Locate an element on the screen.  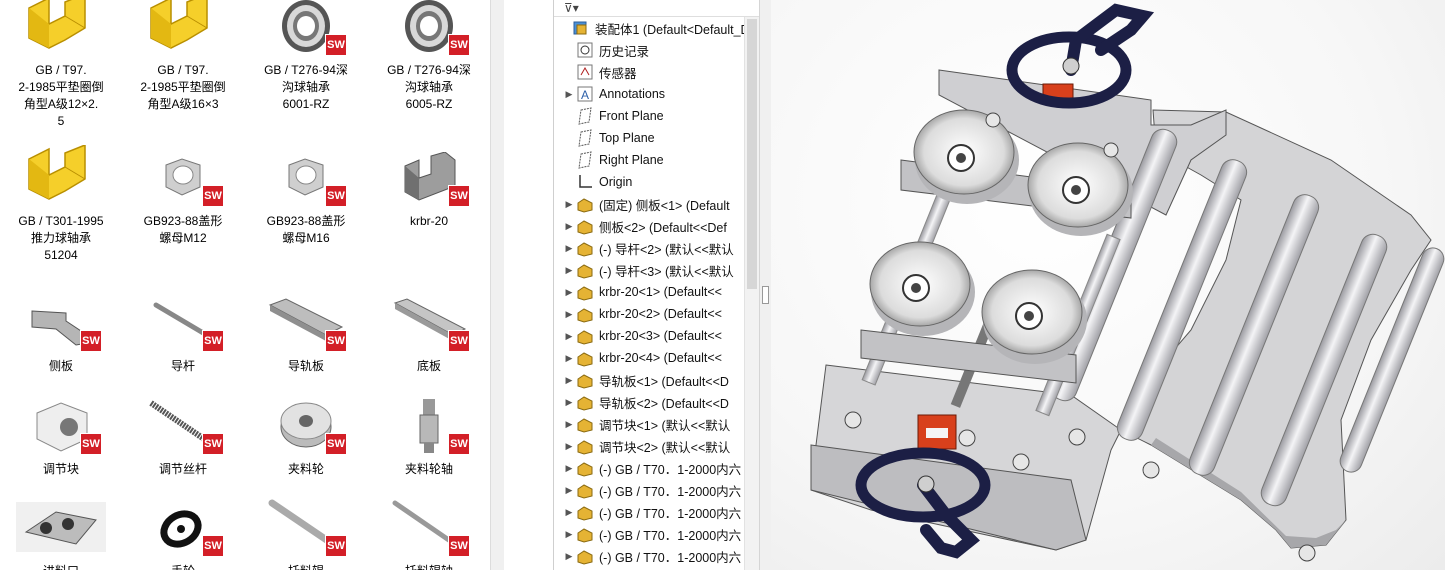
cap-nut-icon: SW is located at coordinates (306, 177).